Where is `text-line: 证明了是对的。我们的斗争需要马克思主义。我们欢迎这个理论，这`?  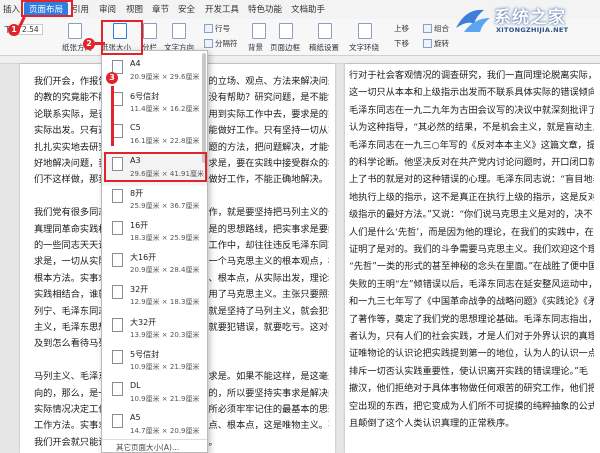 text-line: 证明了是对的。我们的斗争需要马克思主义。我们欢迎这个理论，这 is located at coordinates (471, 249).